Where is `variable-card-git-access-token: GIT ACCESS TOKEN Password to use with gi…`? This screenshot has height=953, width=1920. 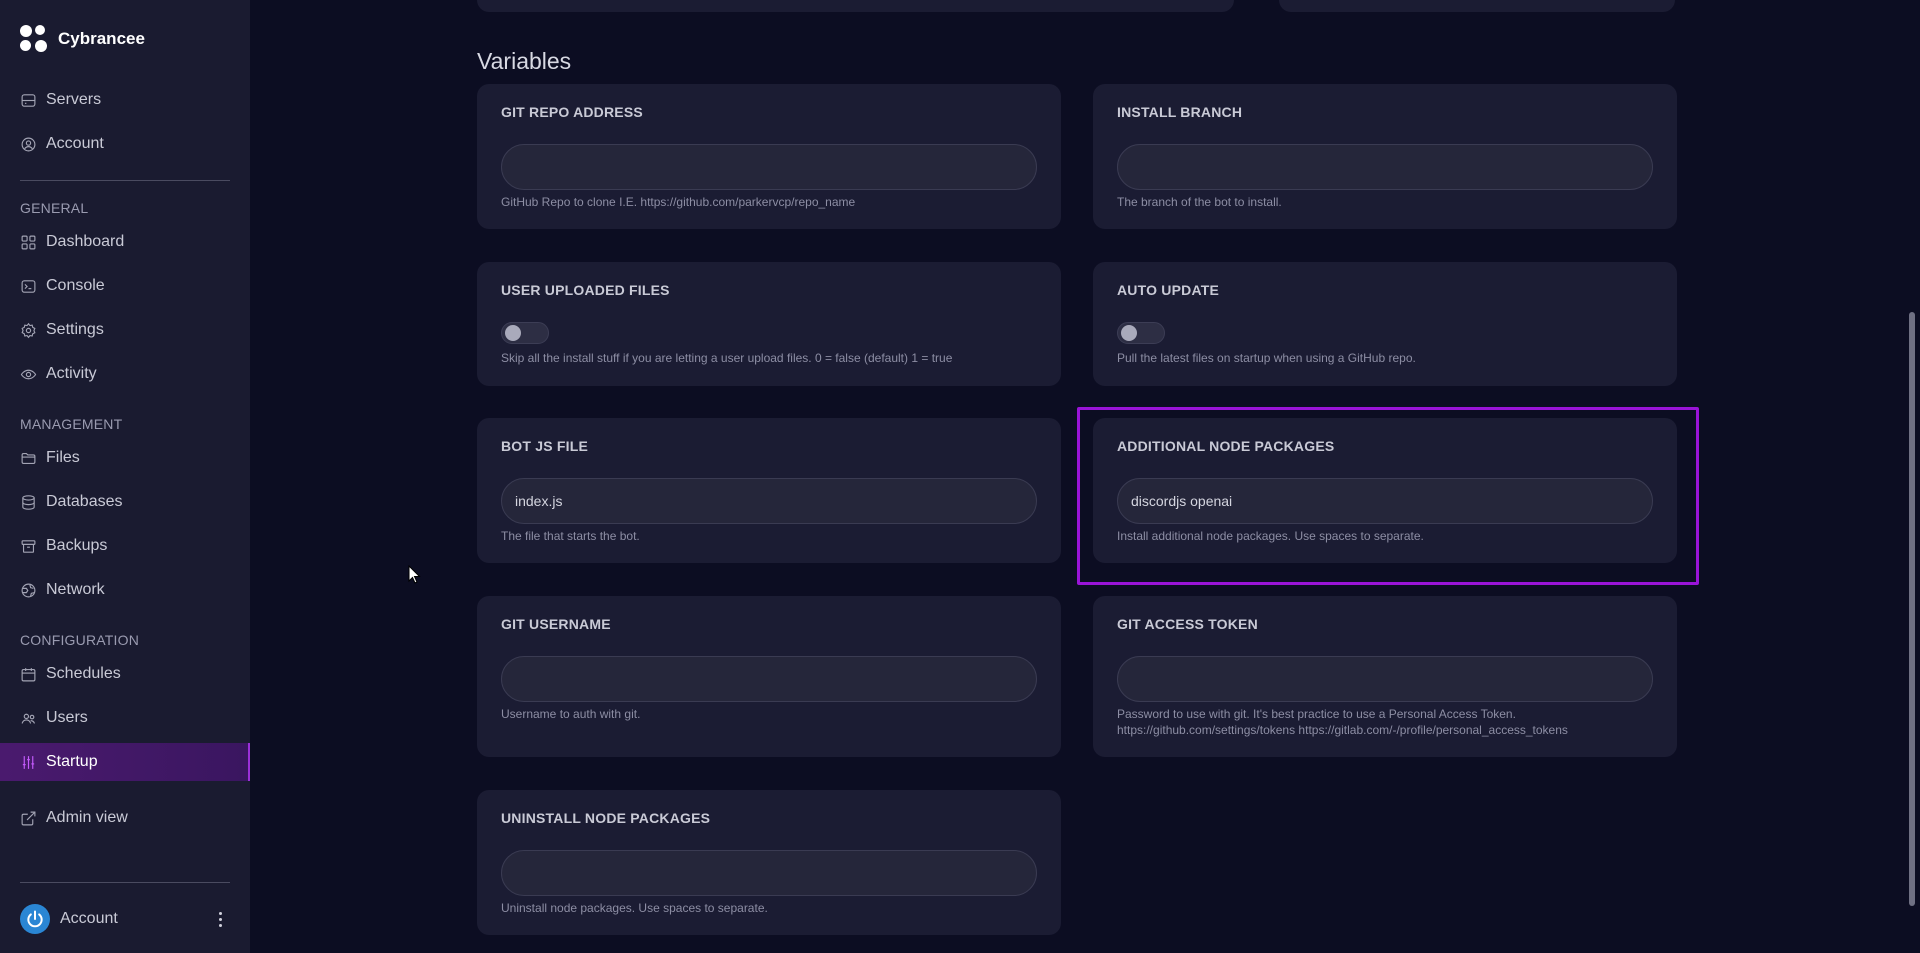
variable-card-git-access-token: GIT ACCESS TOKEN Password to use with gi… is located at coordinates (1385, 676).